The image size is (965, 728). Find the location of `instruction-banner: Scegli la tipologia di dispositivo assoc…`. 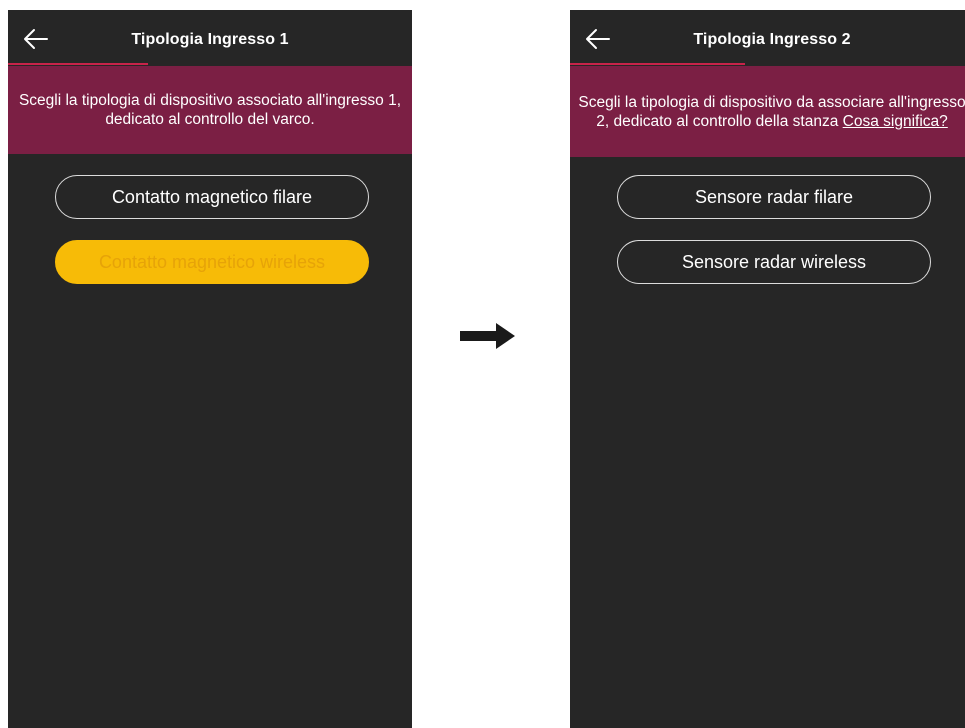

instruction-banner: Scegli la tipologia di dispositivo assoc… is located at coordinates (210, 110).